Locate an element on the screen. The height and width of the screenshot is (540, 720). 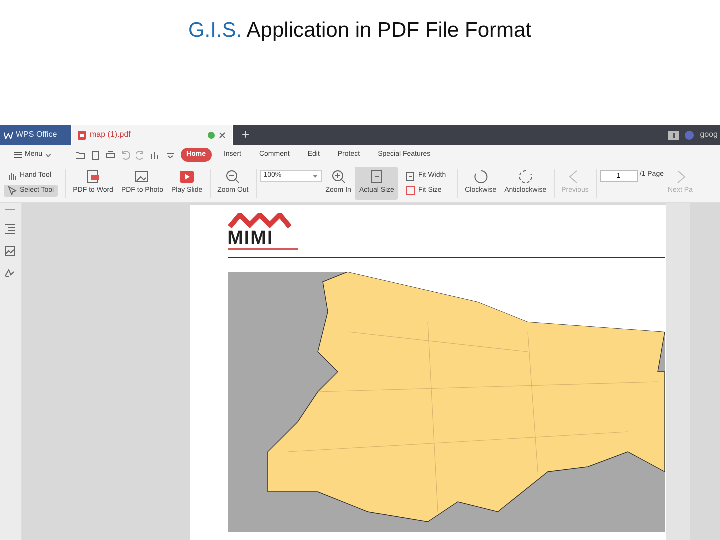
slide-title: G.I.S. Application in PDF File Format is located at coordinates (360, 31).